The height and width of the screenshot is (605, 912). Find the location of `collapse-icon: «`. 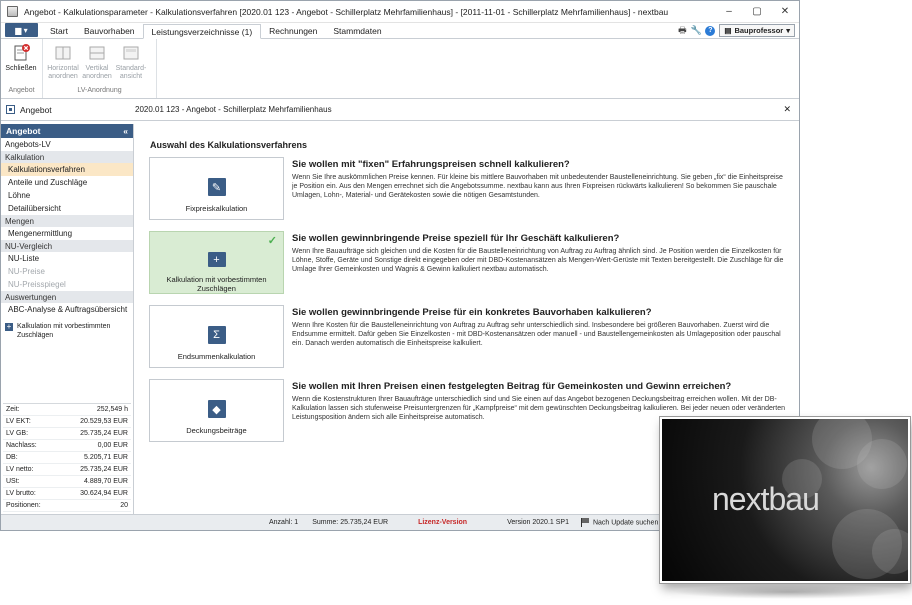

collapse-icon: « is located at coordinates (125, 131).